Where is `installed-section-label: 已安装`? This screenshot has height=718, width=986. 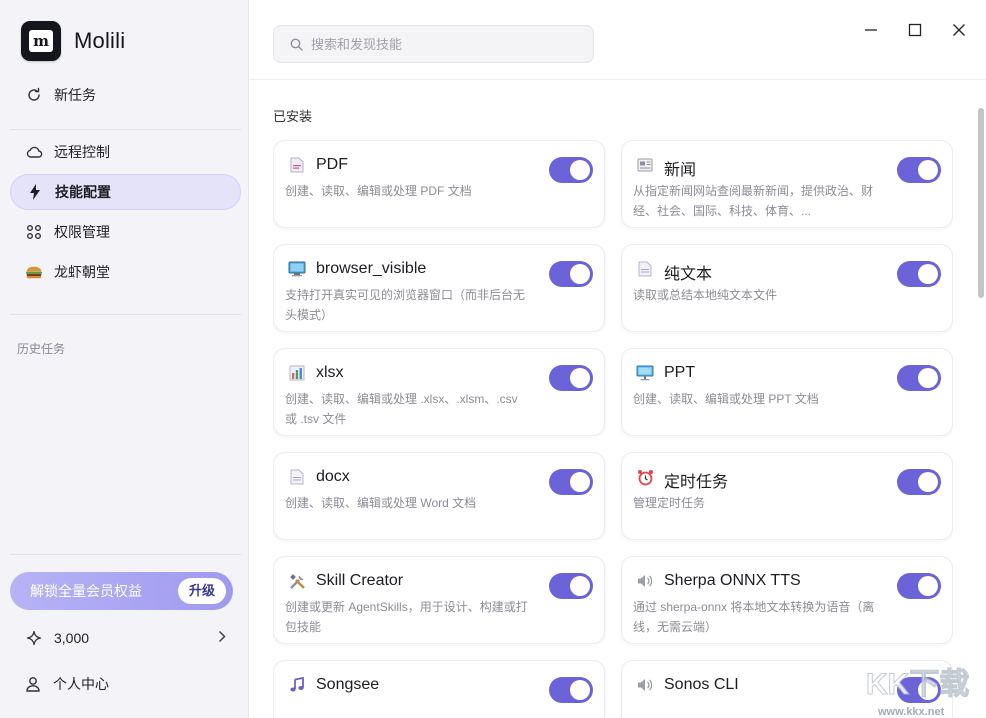
installed-section-label: 已安装 is located at coordinates (293, 116).